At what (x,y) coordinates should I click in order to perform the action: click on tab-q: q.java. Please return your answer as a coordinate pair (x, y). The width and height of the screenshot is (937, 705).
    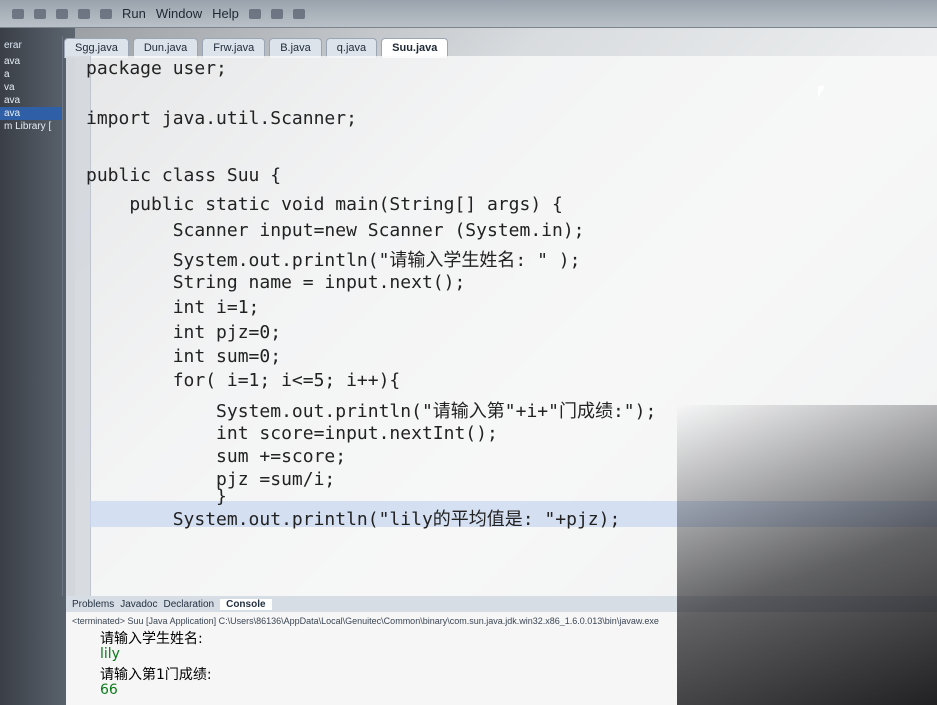
    Looking at the image, I should click on (351, 48).